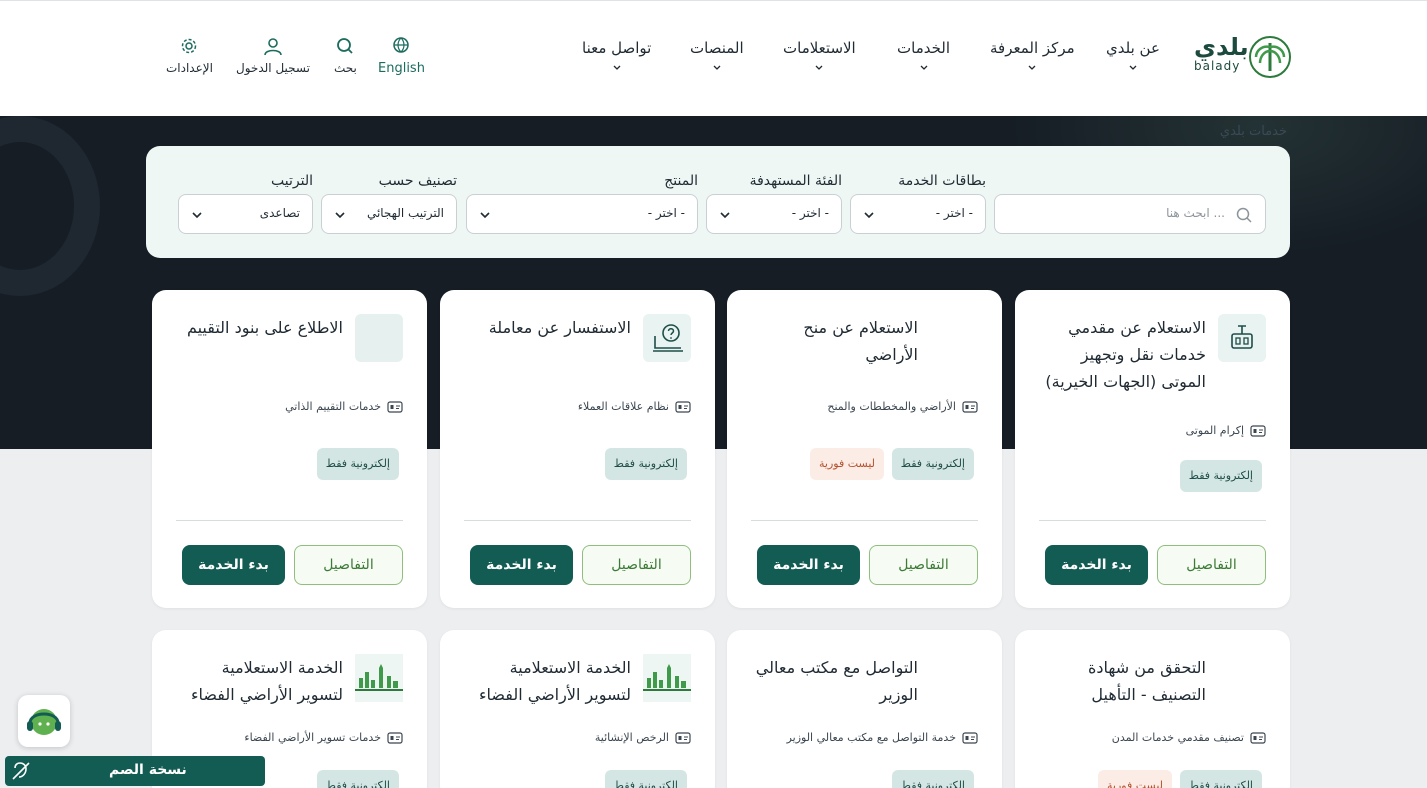 The width and height of the screenshot is (1427, 788). Describe the element at coordinates (559, 327) in the screenshot. I see `card-title: الاستفسار عن معاملة` at that location.